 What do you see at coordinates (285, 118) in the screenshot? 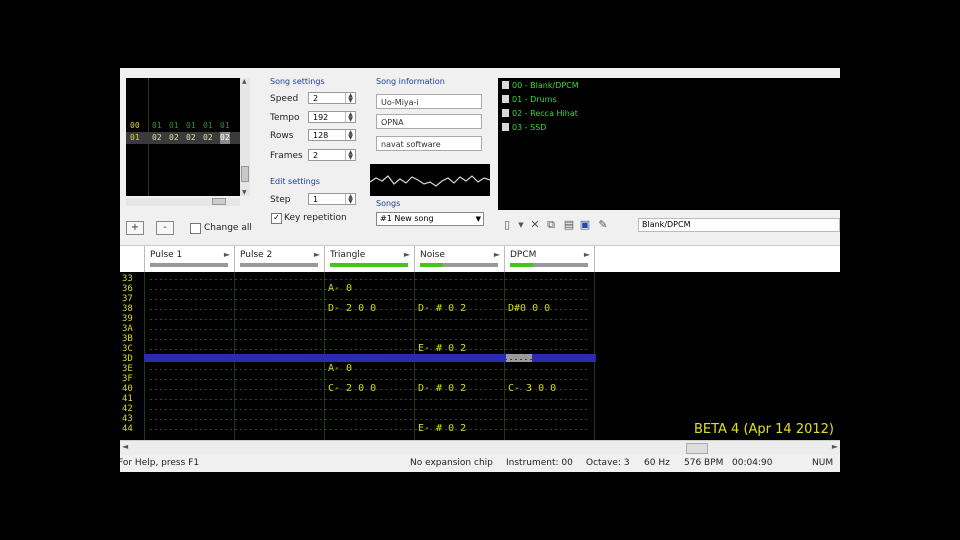
I see `tempo-label: Tempo` at bounding box center [285, 118].